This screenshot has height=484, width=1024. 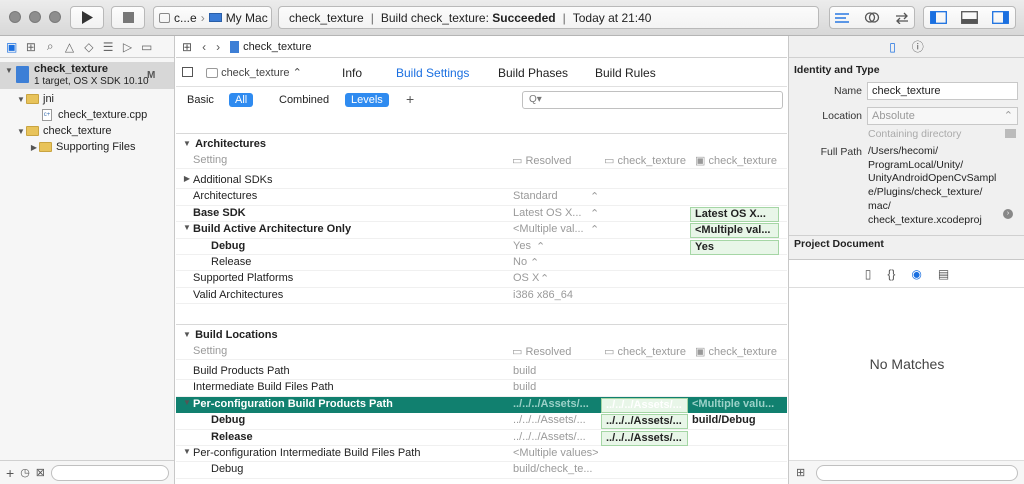 What do you see at coordinates (110, 472) in the screenshot?
I see `filter-input` at bounding box center [110, 472].